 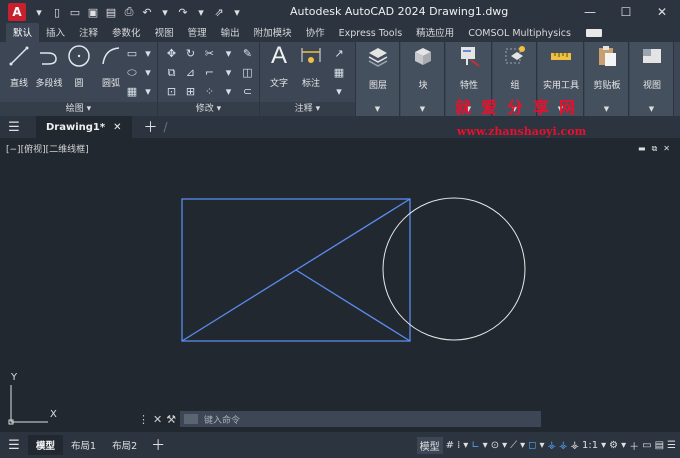 What do you see at coordinates (593, 33) in the screenshot?
I see `ribbon-toggle-icon` at bounding box center [593, 33].